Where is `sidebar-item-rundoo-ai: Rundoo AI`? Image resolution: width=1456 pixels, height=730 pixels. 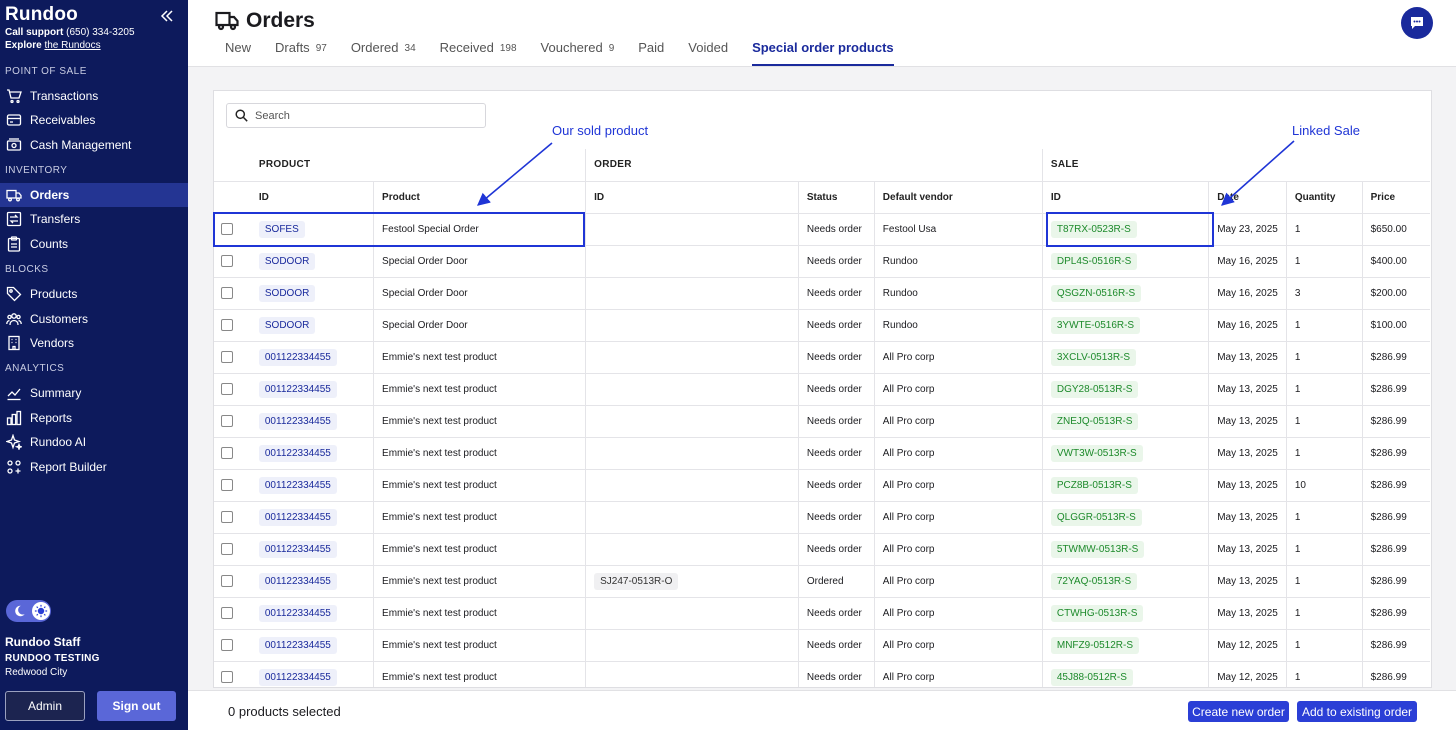 sidebar-item-rundoo-ai: Rundoo AI is located at coordinates (94, 442).